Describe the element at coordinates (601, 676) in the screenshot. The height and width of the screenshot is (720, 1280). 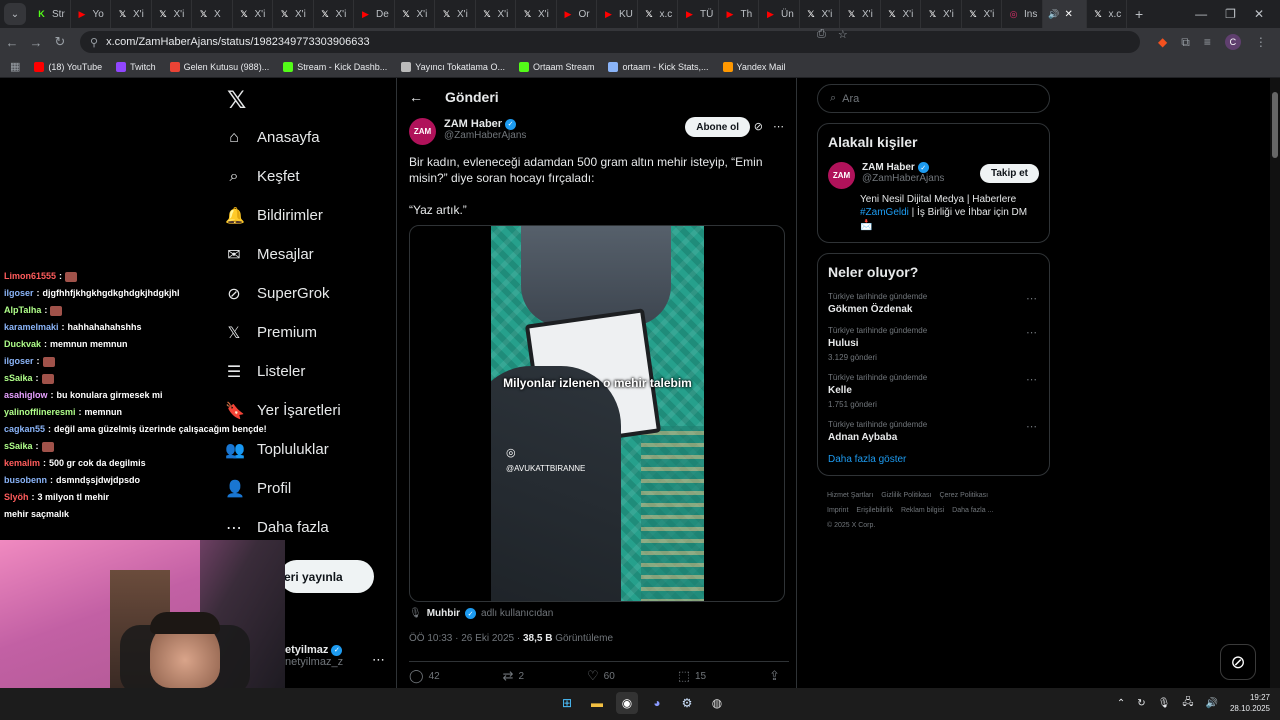
I see `post-action: ♡ 60` at that location.